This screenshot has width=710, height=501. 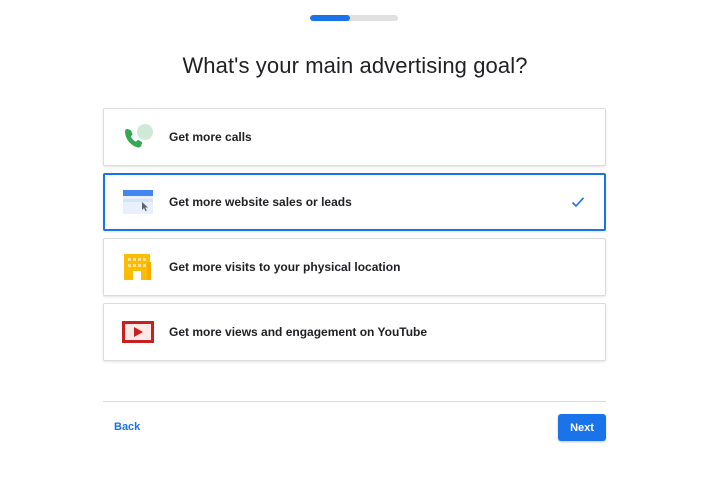 What do you see at coordinates (354, 137) in the screenshot?
I see `option-get-more-calls: Get more calls` at bounding box center [354, 137].